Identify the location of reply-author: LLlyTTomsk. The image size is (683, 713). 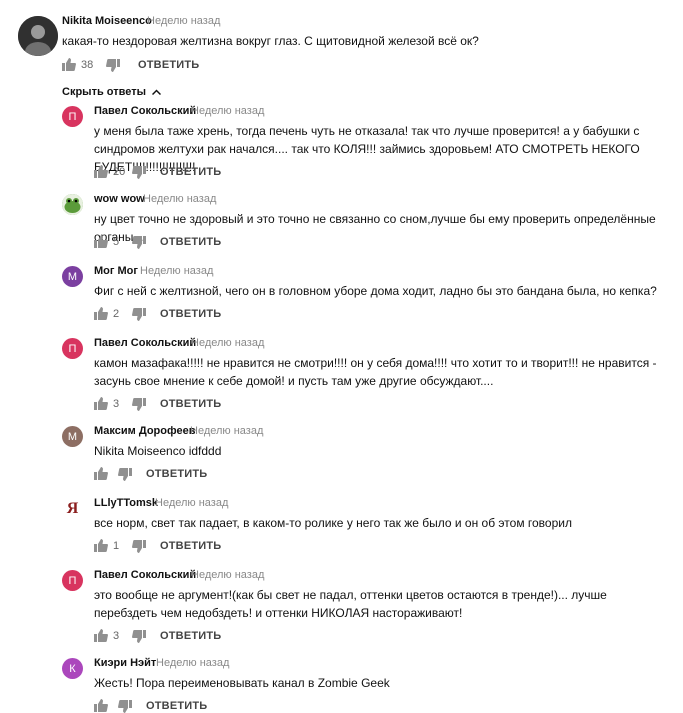
(126, 503).